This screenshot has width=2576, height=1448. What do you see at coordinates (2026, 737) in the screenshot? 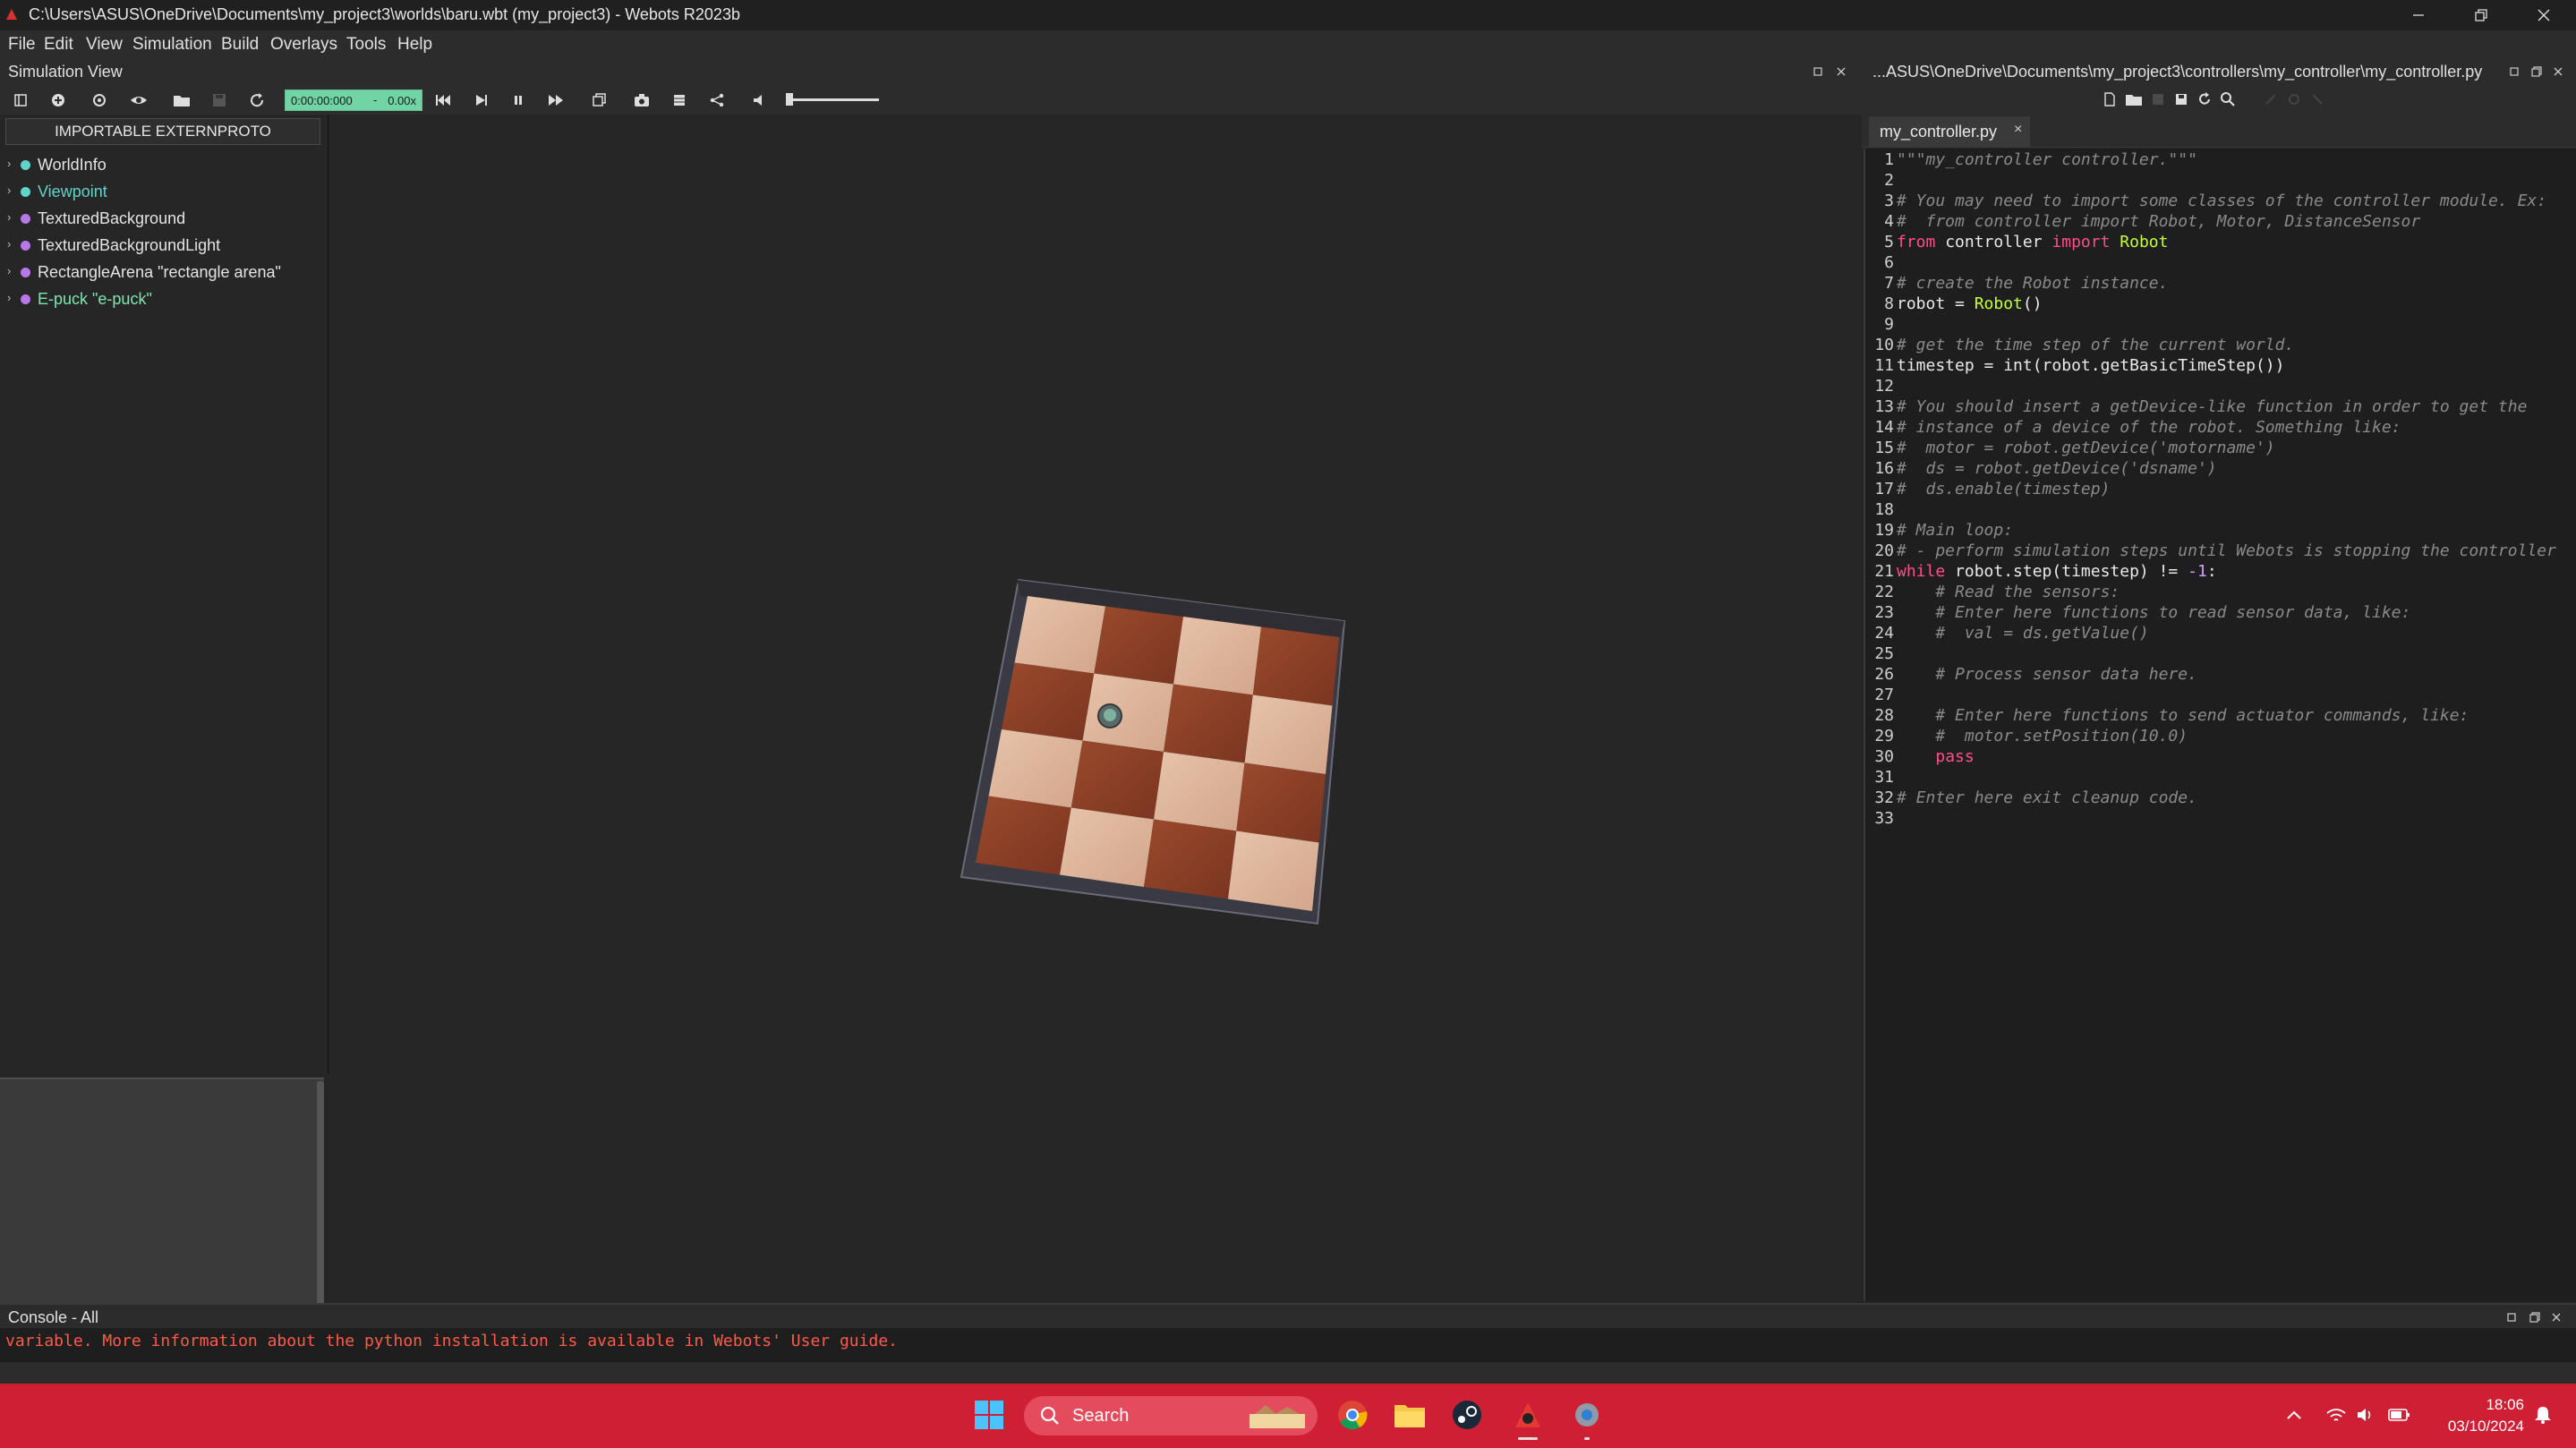
I see `code-line: 29 # motor.setPosition(10.0)` at bounding box center [2026, 737].